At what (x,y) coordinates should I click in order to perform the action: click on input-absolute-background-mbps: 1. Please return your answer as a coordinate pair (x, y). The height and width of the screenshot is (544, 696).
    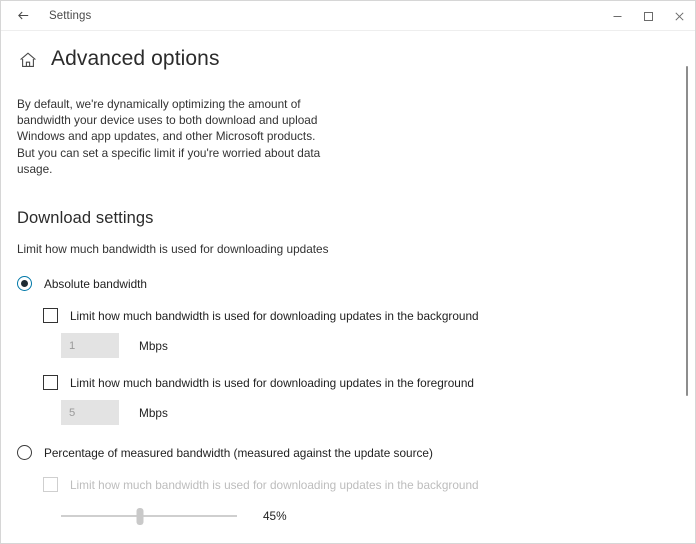
    Looking at the image, I should click on (90, 346).